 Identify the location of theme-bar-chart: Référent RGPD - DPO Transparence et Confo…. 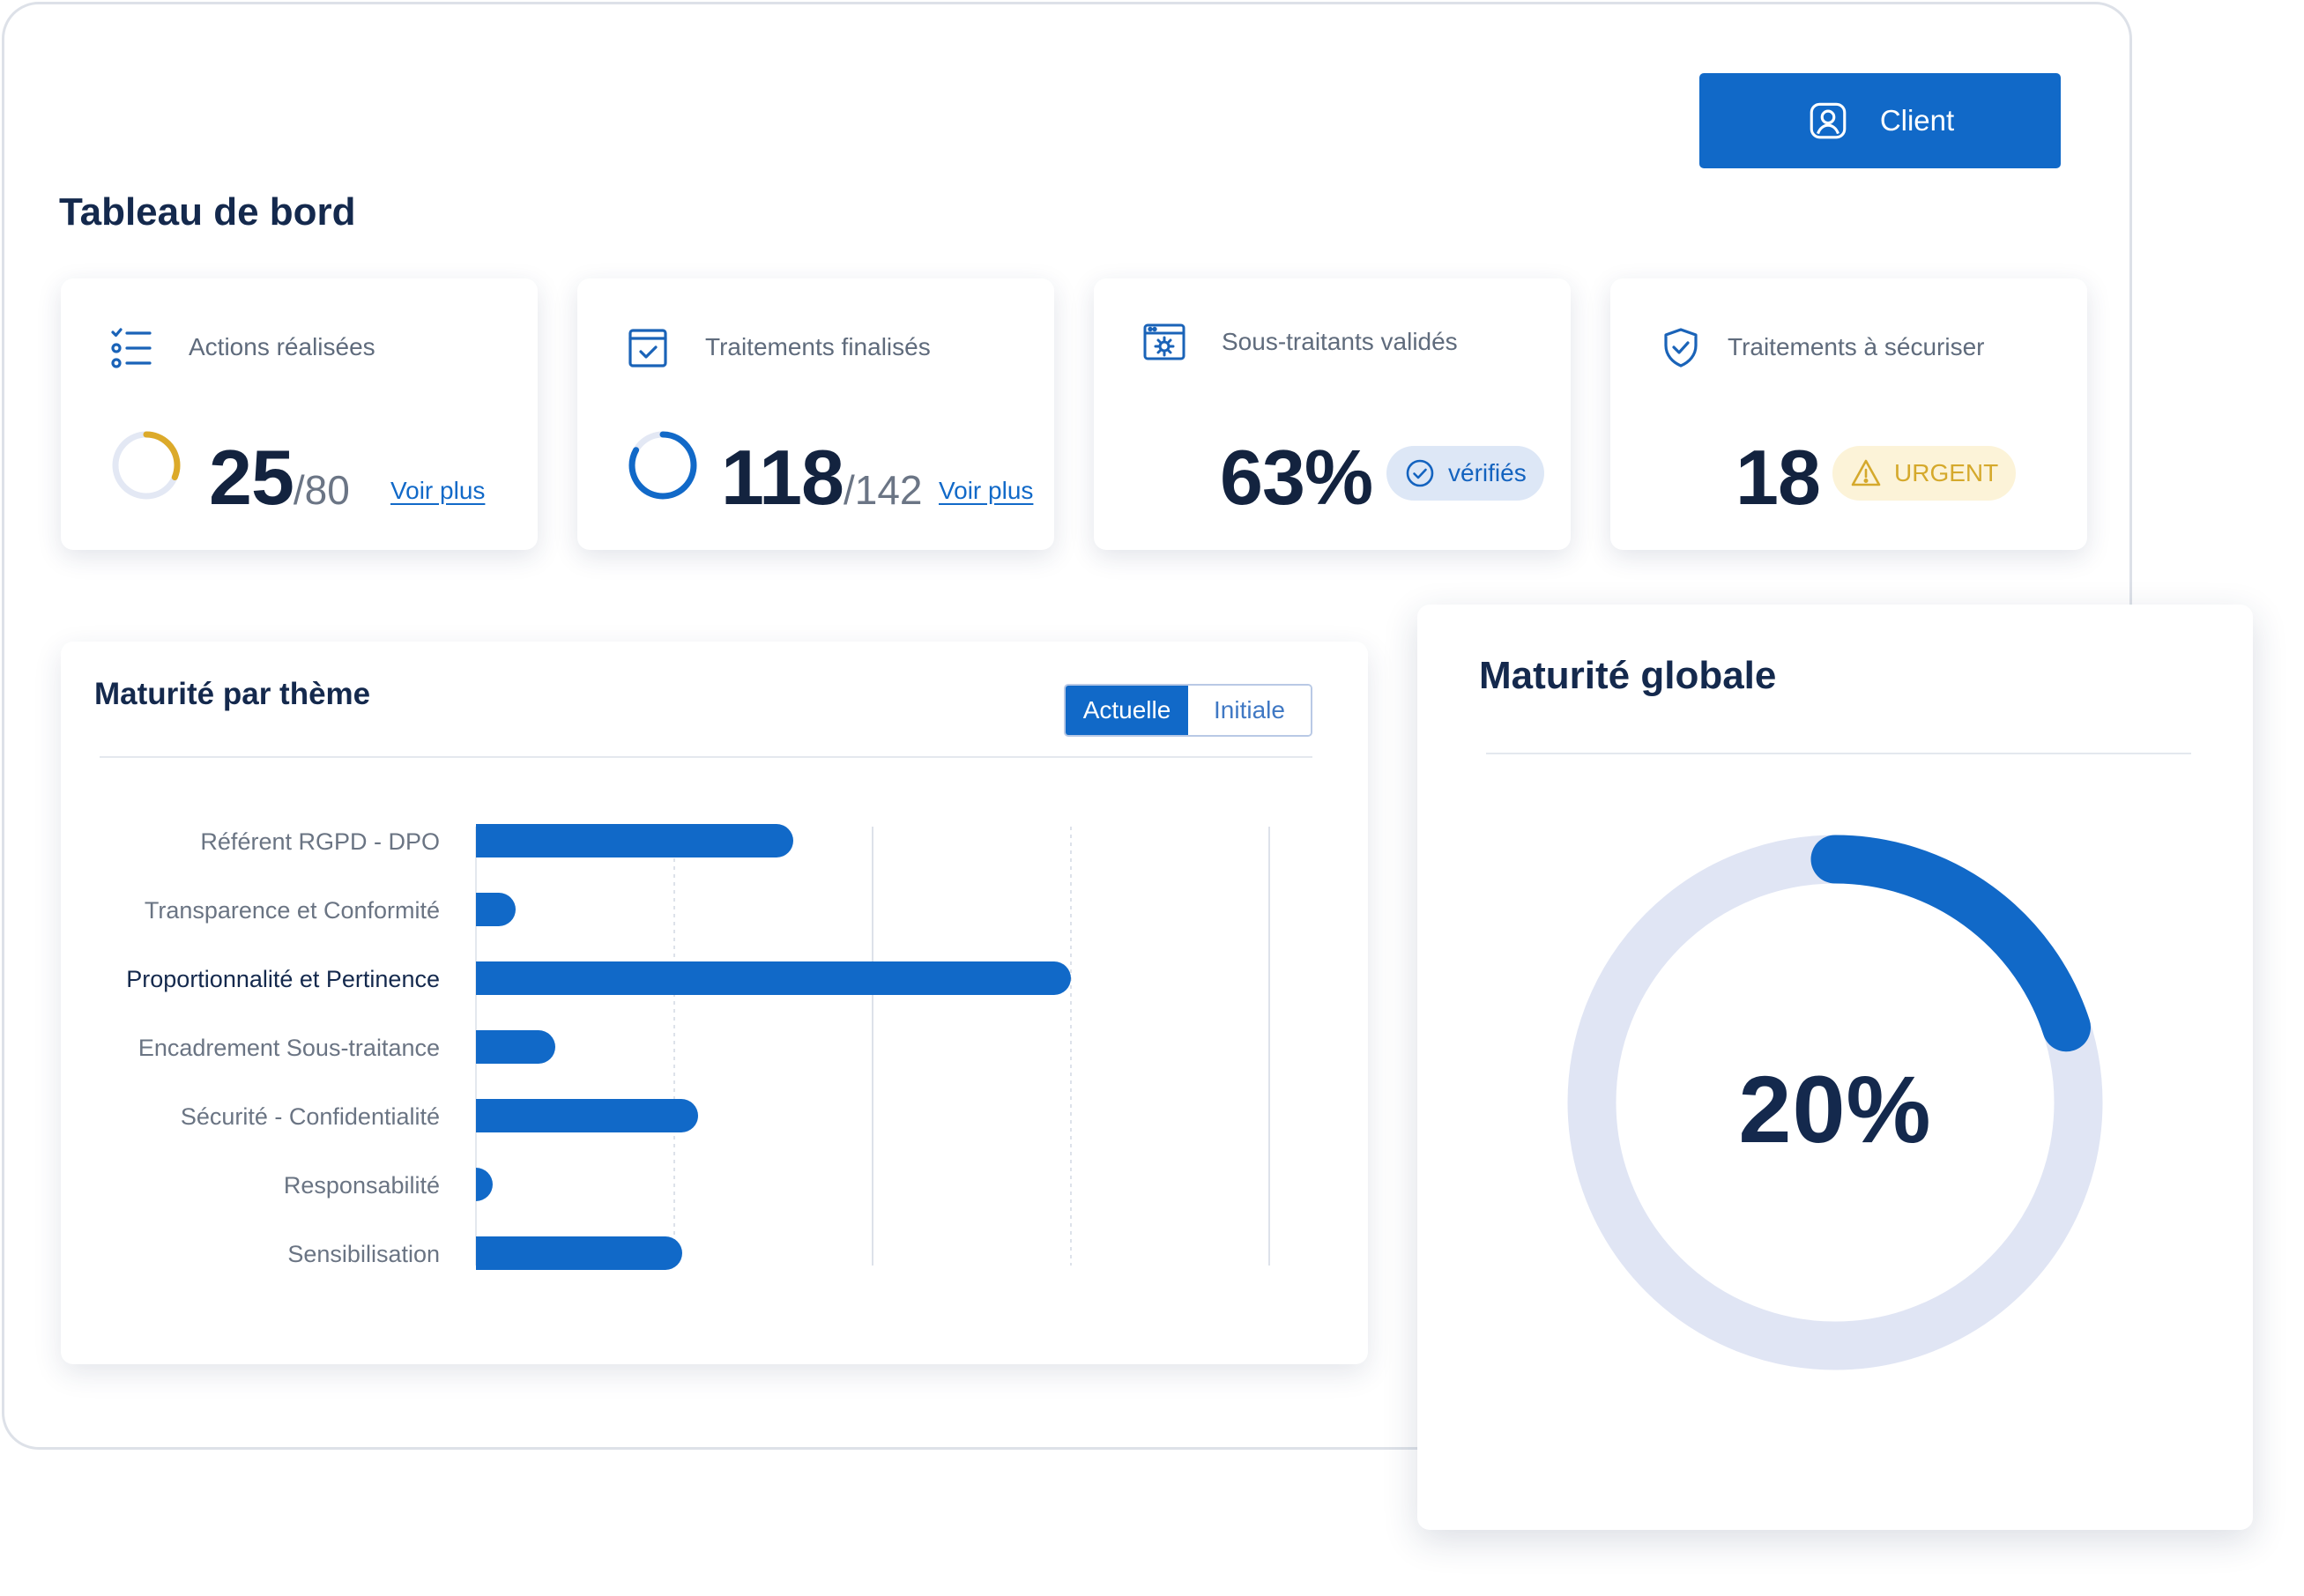
(698, 1047).